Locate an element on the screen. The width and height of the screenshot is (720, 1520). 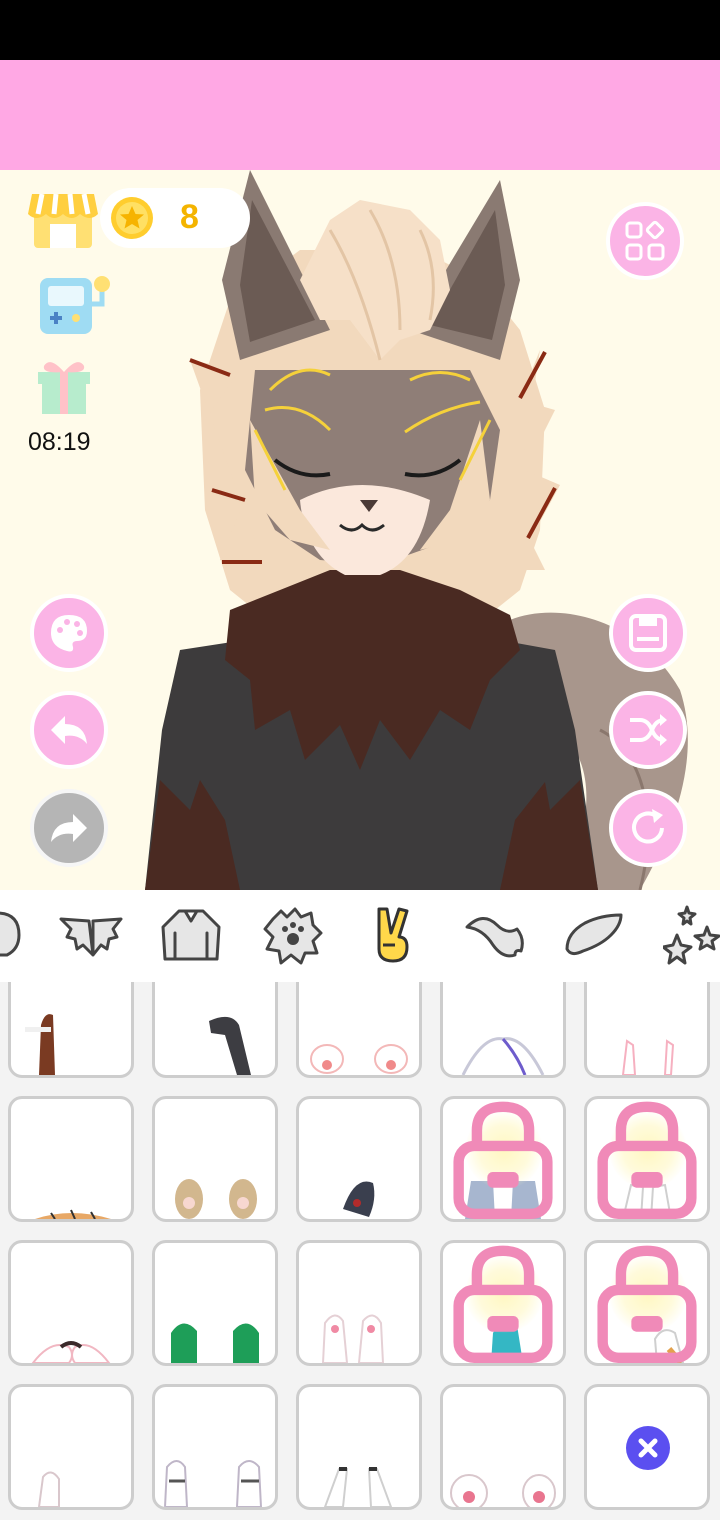
reset-icon is located at coordinates (648, 826).